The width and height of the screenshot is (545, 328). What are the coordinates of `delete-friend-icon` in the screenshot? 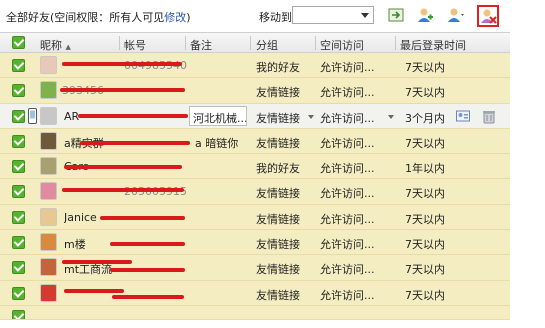 It's located at (489, 16).